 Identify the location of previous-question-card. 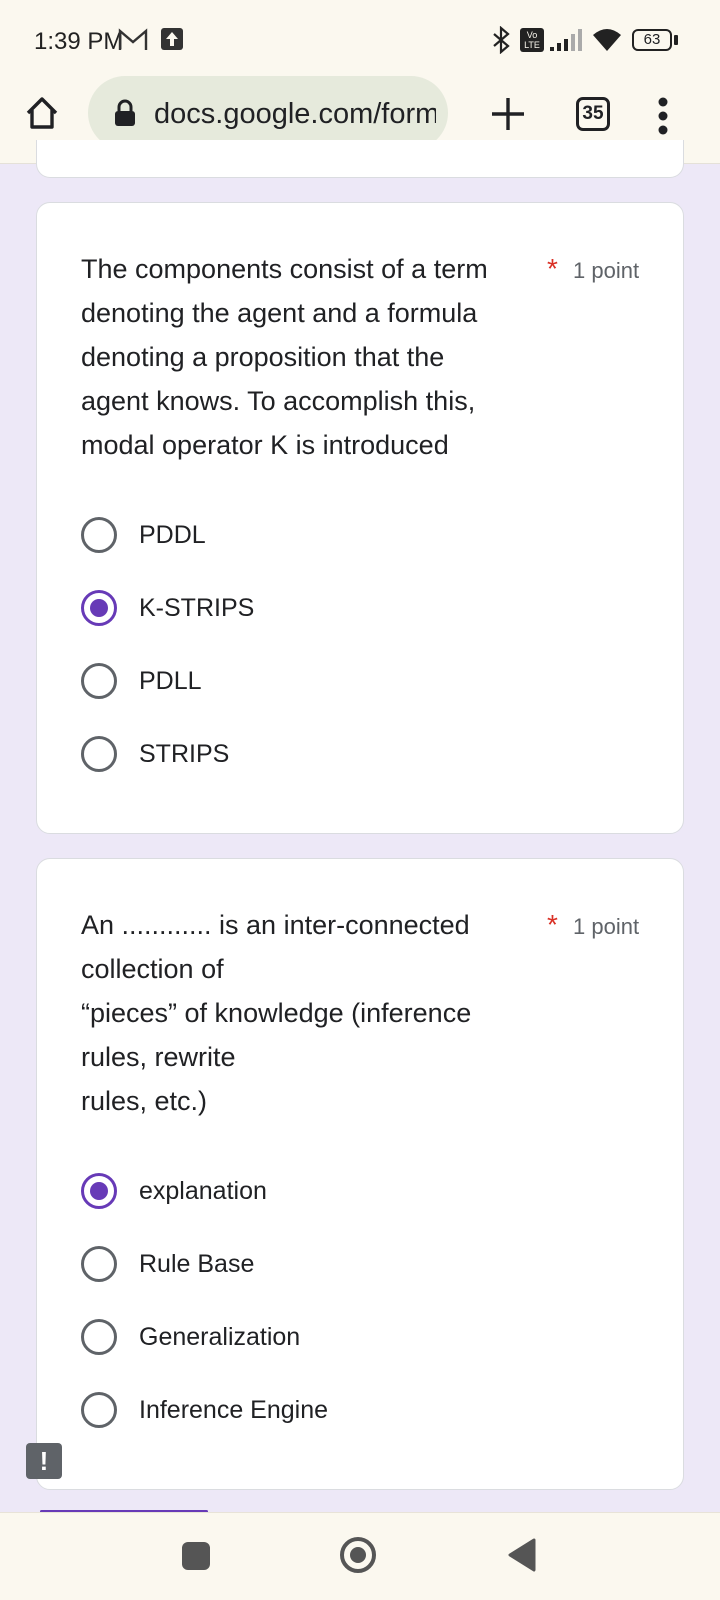
(360, 159).